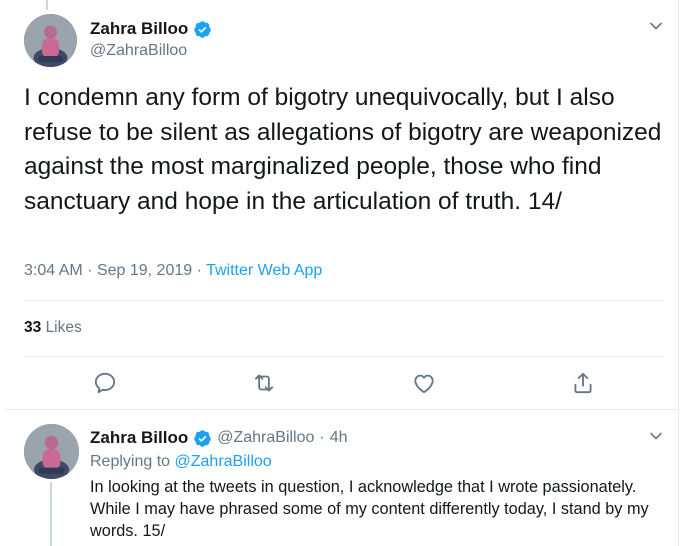 The width and height of the screenshot is (680, 546). What do you see at coordinates (33, 327) in the screenshot?
I see `likes-count: 33` at bounding box center [33, 327].